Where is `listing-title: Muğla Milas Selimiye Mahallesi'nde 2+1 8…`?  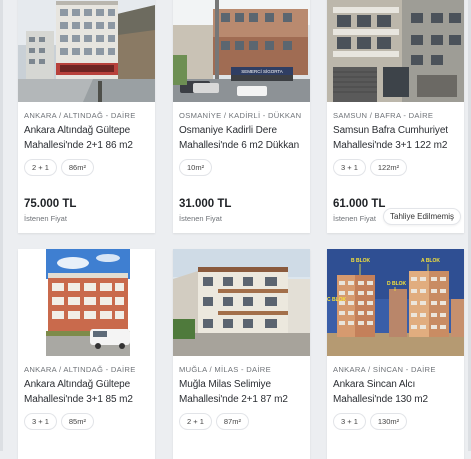
listing-title: Muğla Milas Selimiye Mahallesi'nde 2+1 8… is located at coordinates (244, 392).